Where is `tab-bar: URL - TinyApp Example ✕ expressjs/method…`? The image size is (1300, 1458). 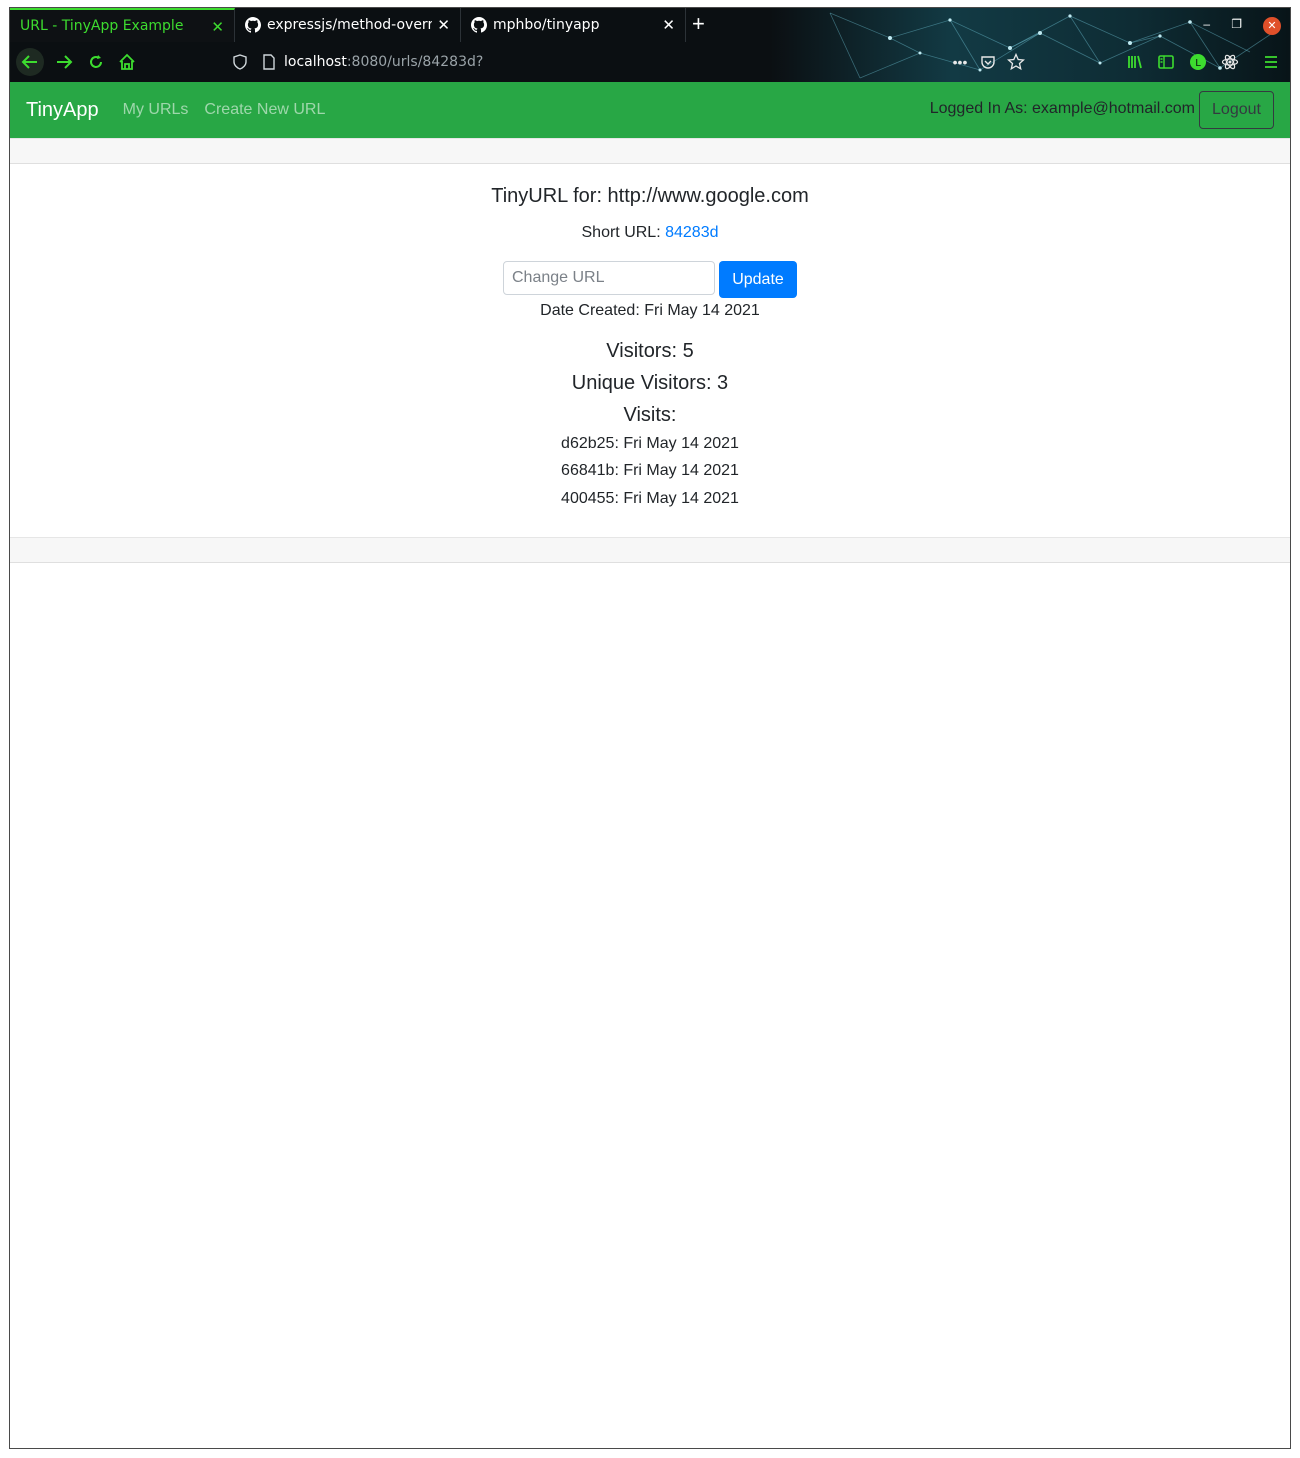 tab-bar: URL - TinyApp Example ✕ expressjs/method… is located at coordinates (650, 25).